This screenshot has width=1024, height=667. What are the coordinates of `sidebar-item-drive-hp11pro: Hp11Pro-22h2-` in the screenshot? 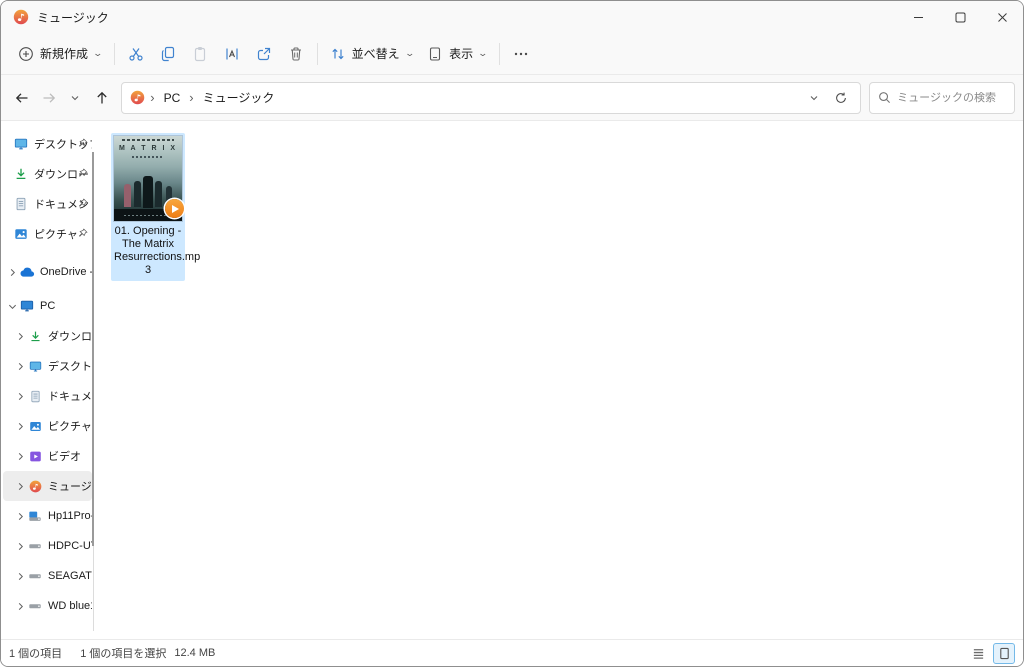 It's located at (47, 516).